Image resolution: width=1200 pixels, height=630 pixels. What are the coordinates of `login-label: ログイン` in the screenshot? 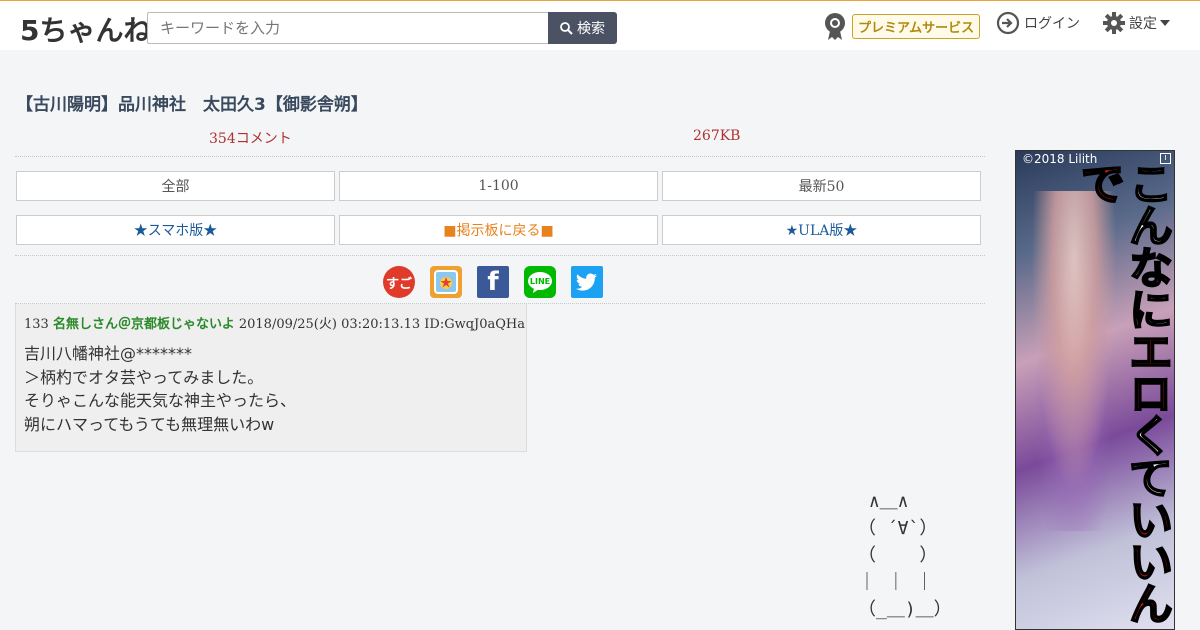 It's located at (1052, 24).